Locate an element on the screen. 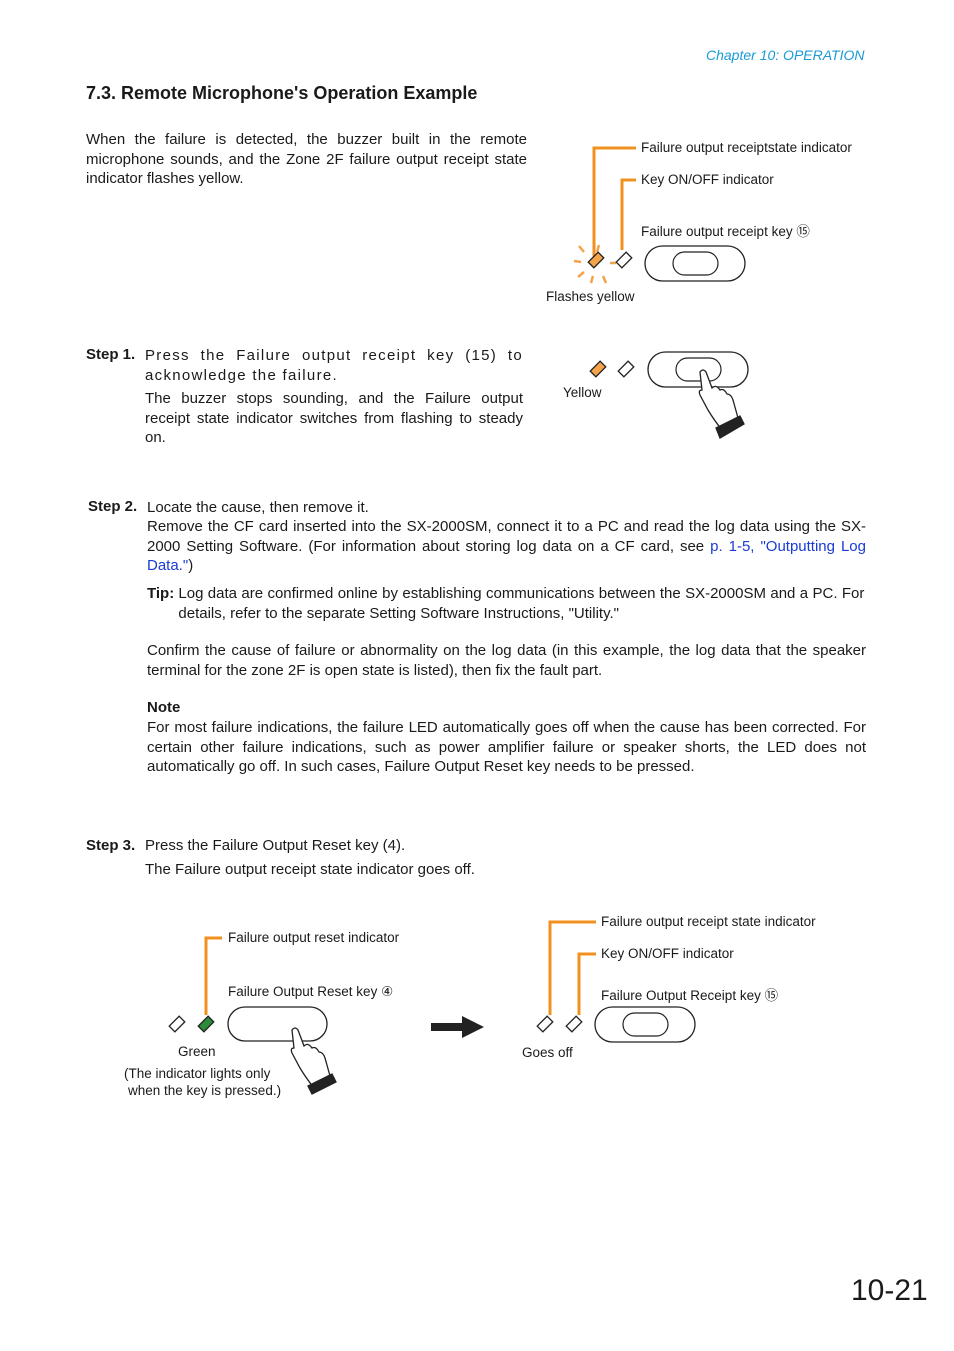  key-onoff-label: Key ON/OFF indicator is located at coordinates (707, 179).